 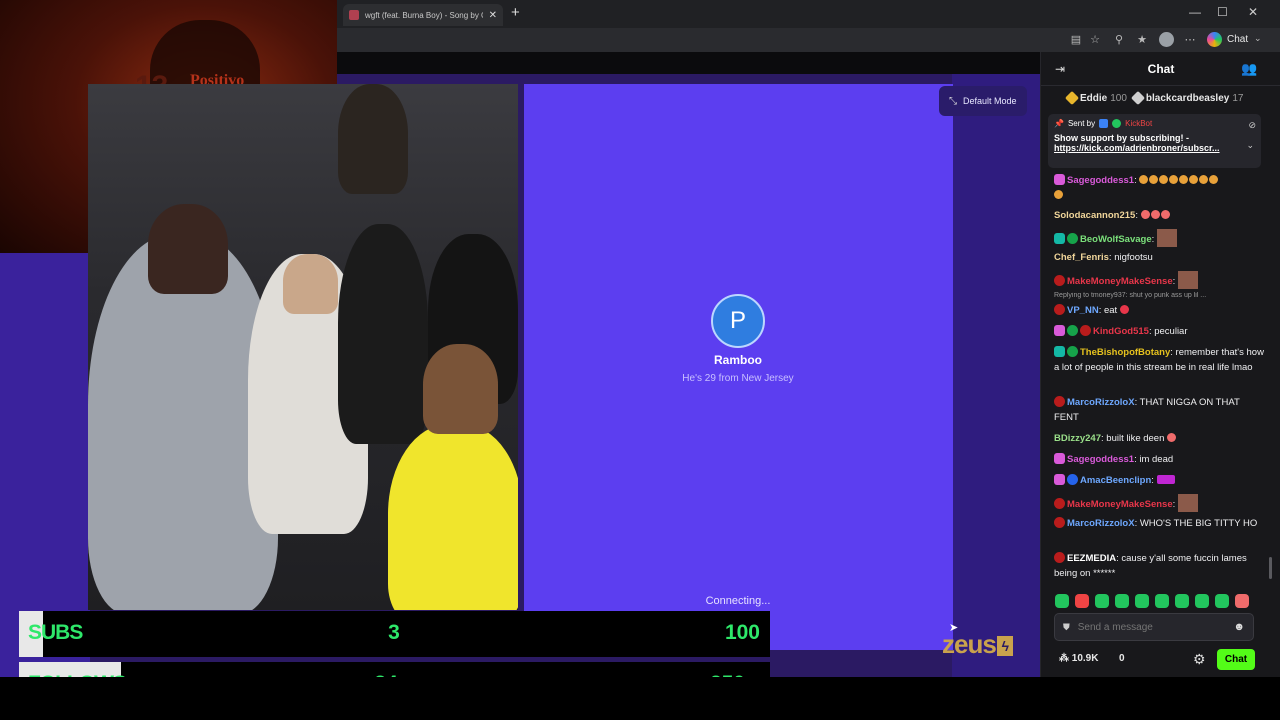 I want to click on tab-favicon-icon, so click(x=354, y=15).